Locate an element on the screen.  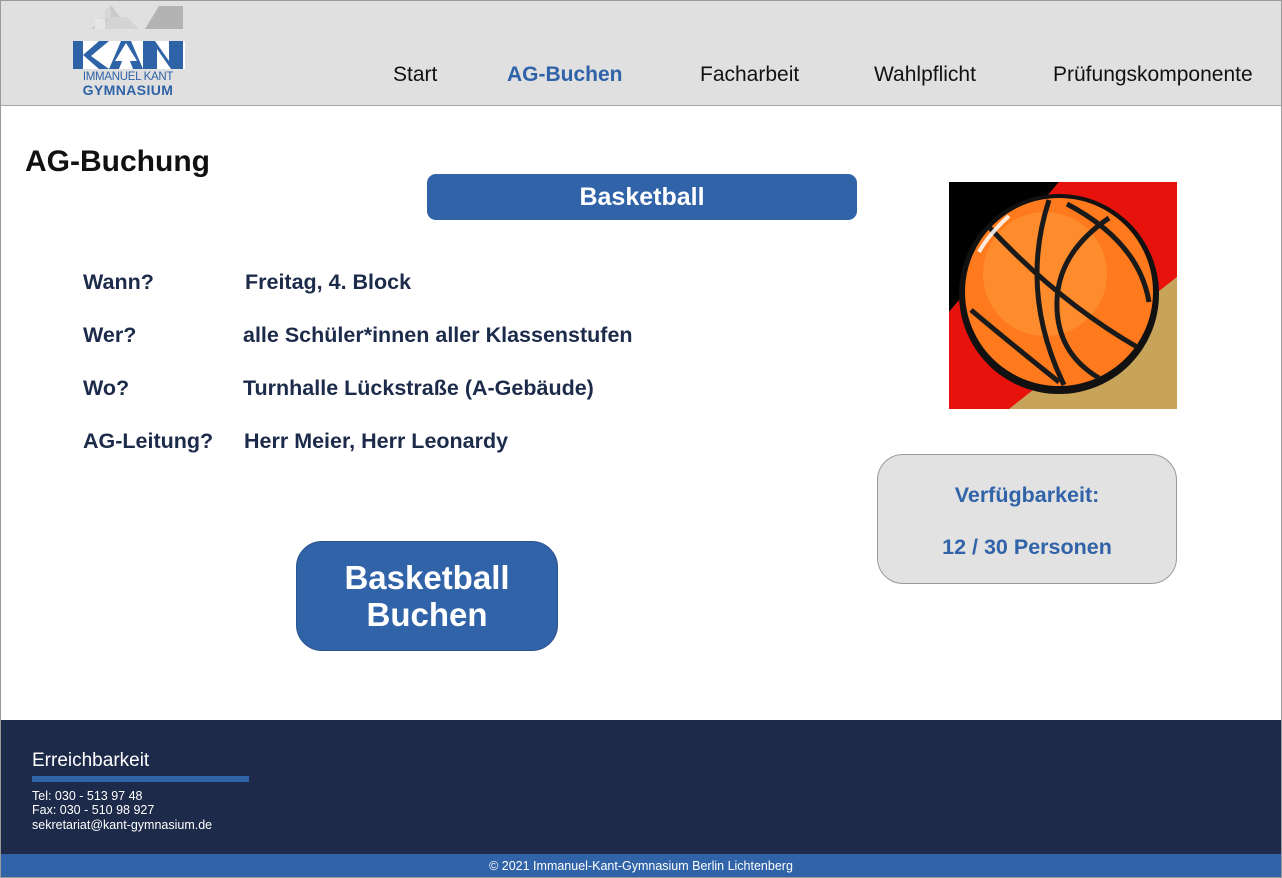
nav-item-facharbeit: Facharbeit is located at coordinates (749, 75).